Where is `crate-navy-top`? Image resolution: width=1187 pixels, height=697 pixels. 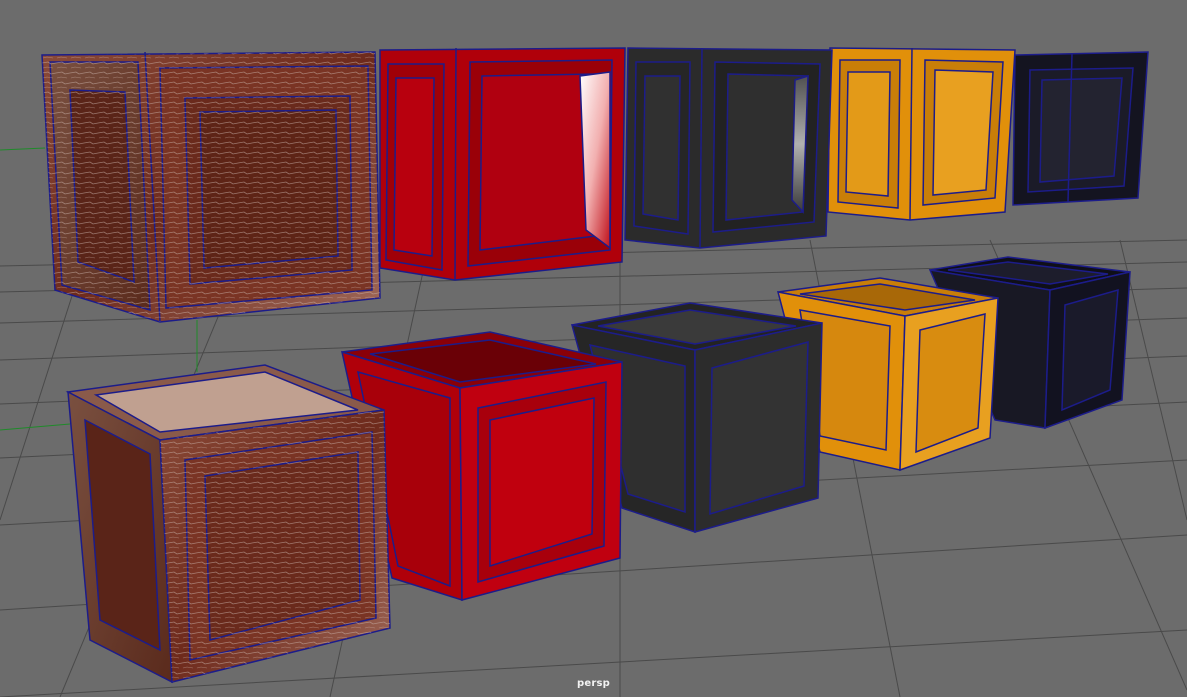 crate-navy-top is located at coordinates (1080, 128).